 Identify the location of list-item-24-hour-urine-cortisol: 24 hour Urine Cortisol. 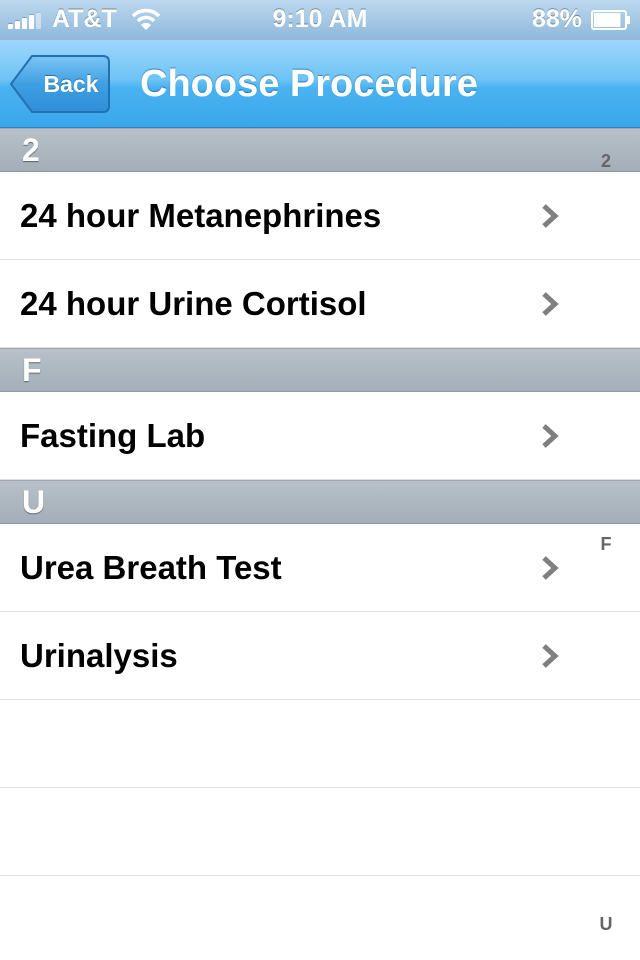
(320, 304).